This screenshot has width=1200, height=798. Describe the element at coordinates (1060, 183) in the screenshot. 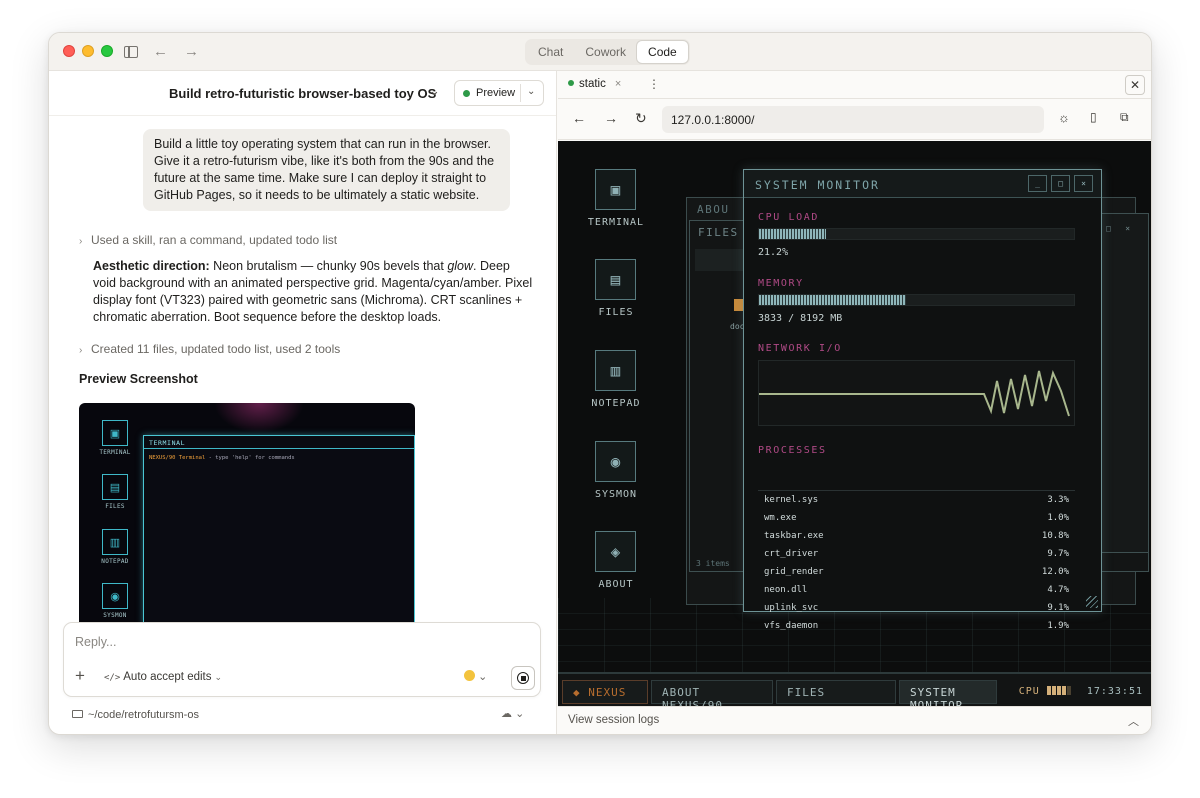

I see `maximize-button: □` at that location.